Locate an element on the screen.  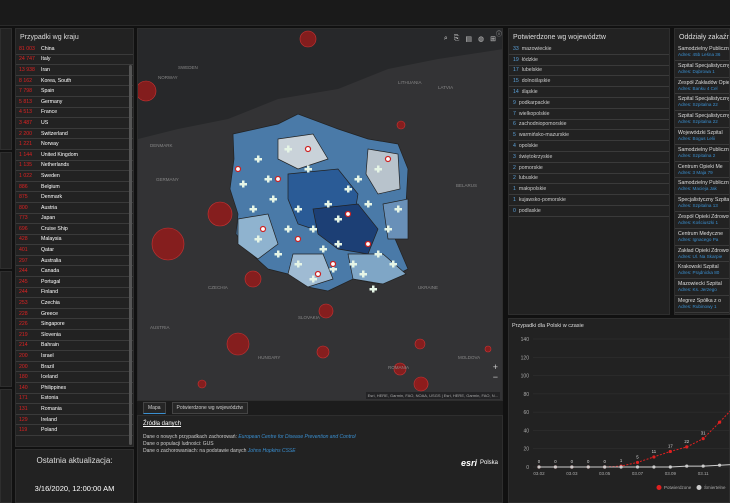
voivodeship-row: 33 mazowieckie is located at coordinates (589, 49).